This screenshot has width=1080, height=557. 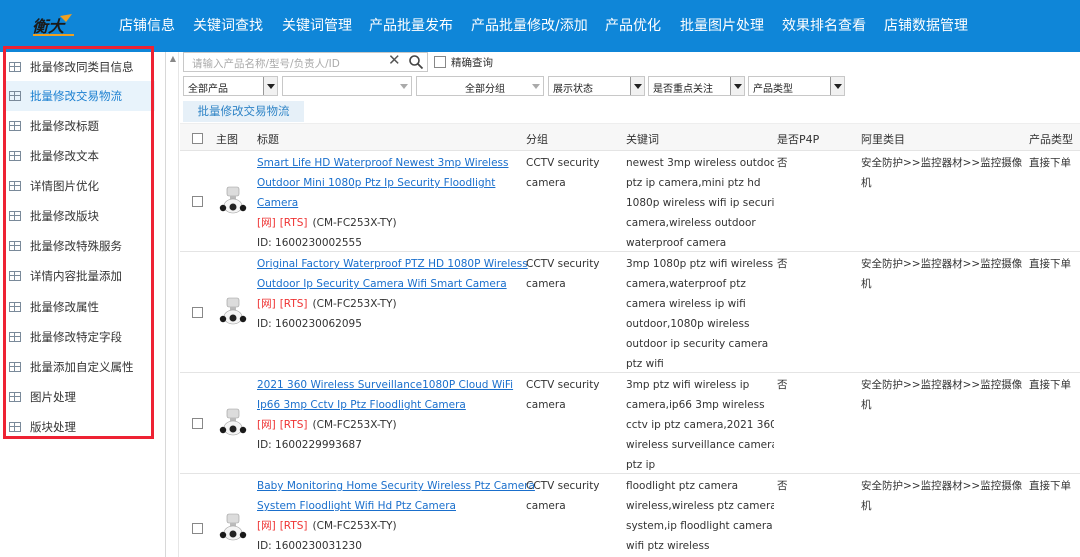 What do you see at coordinates (64, 216) in the screenshot?
I see `sidebar-item-label: 批量修改版块` at bounding box center [64, 216].